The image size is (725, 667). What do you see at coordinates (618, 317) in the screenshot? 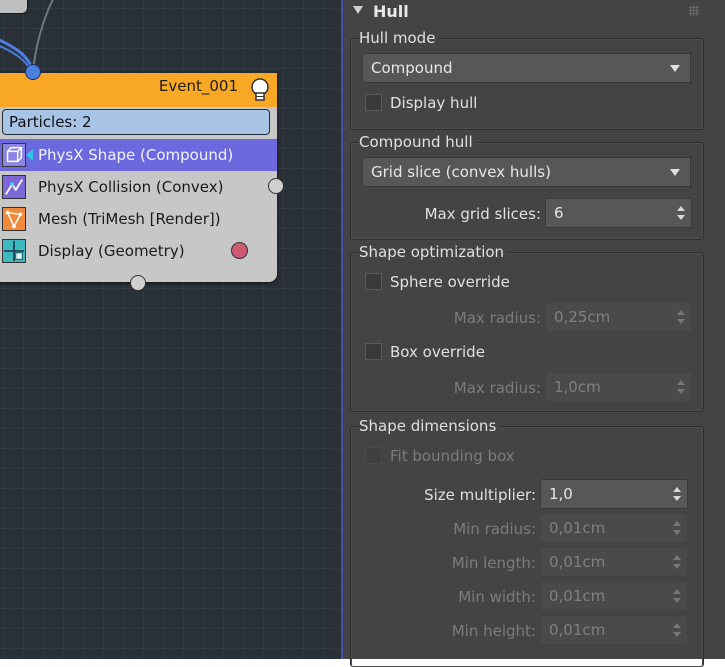
I see `sphere-max-radius-spinner: 0,25cm` at bounding box center [618, 317].